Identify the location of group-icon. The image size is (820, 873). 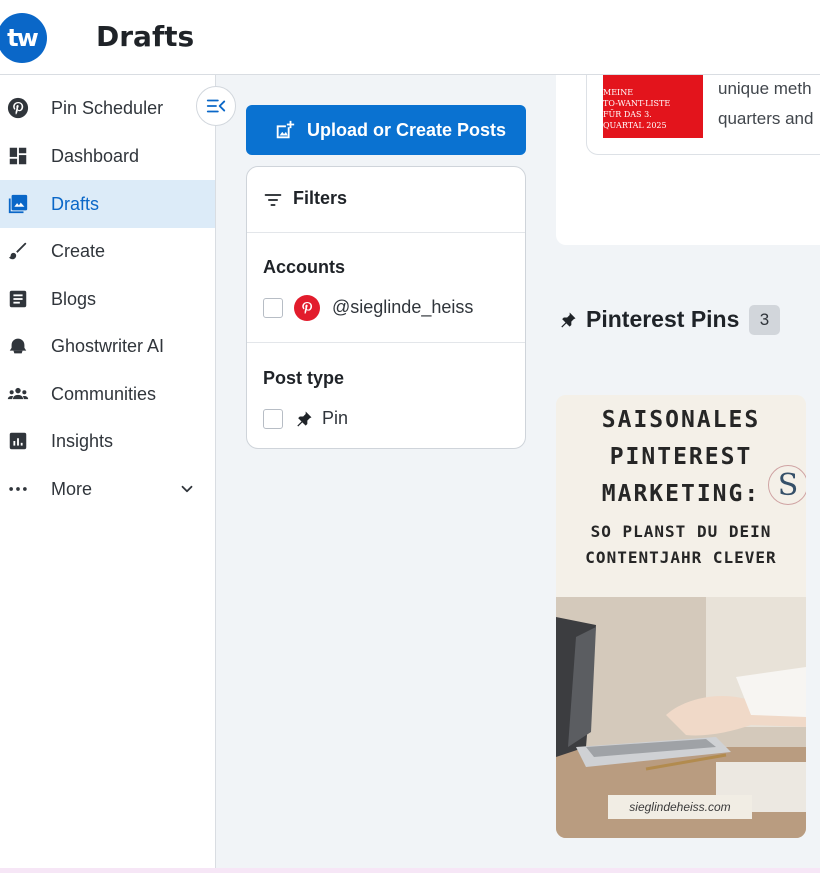
(18, 394).